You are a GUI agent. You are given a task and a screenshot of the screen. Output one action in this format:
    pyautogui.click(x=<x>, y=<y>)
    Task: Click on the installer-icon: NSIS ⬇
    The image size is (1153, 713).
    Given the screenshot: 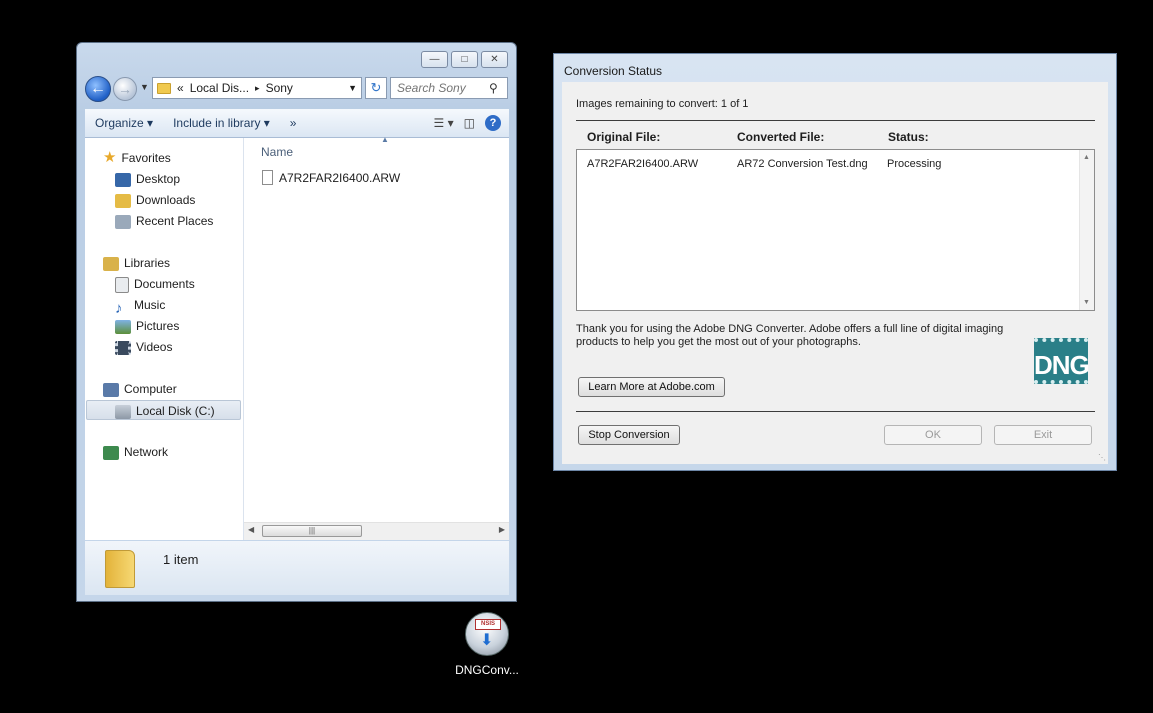 What is the action you would take?
    pyautogui.click(x=487, y=634)
    